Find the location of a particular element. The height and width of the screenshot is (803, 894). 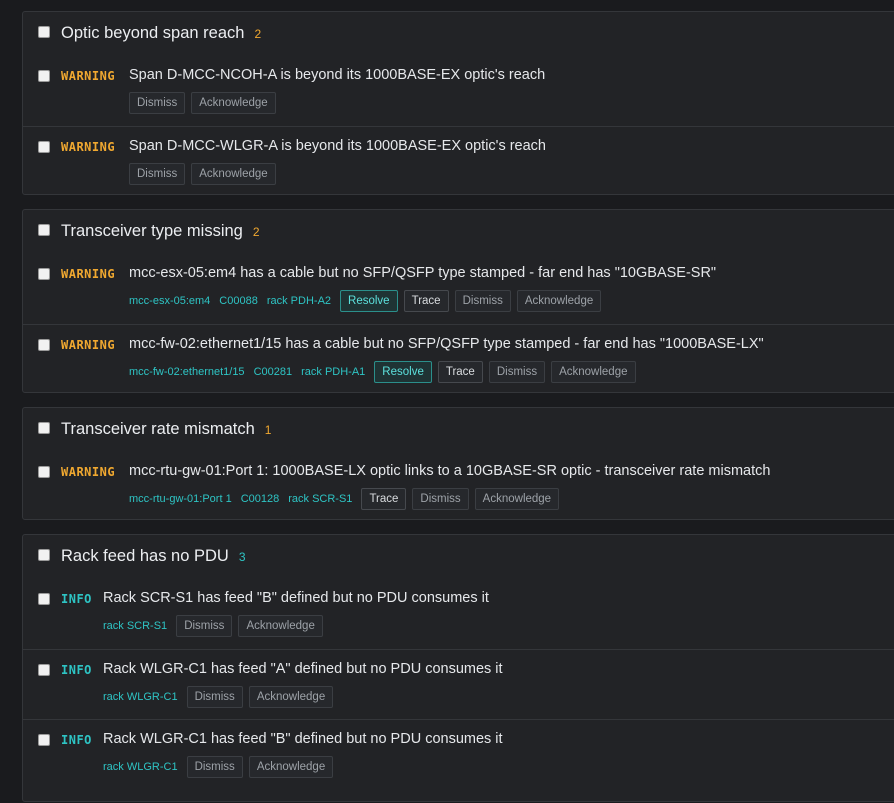

cable-link: C00088 is located at coordinates (238, 301).